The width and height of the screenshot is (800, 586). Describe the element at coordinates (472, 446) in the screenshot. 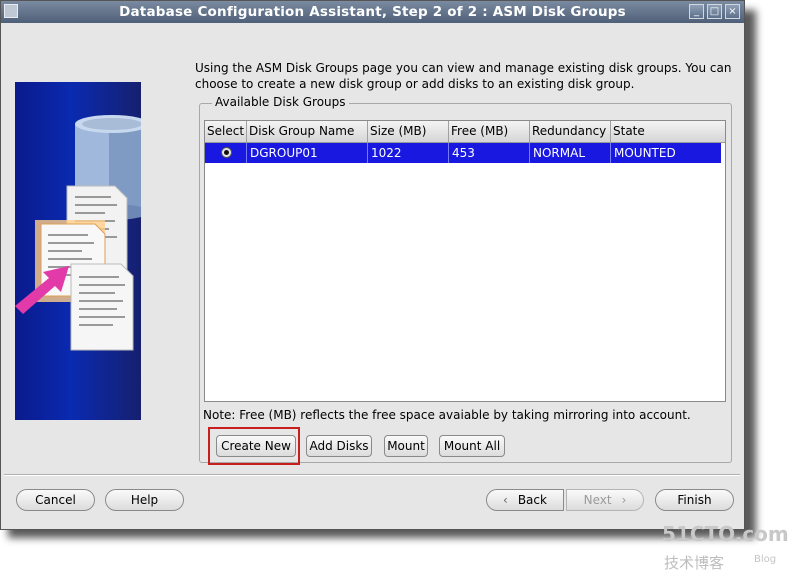

I see `mount-all-button: Mount All` at that location.